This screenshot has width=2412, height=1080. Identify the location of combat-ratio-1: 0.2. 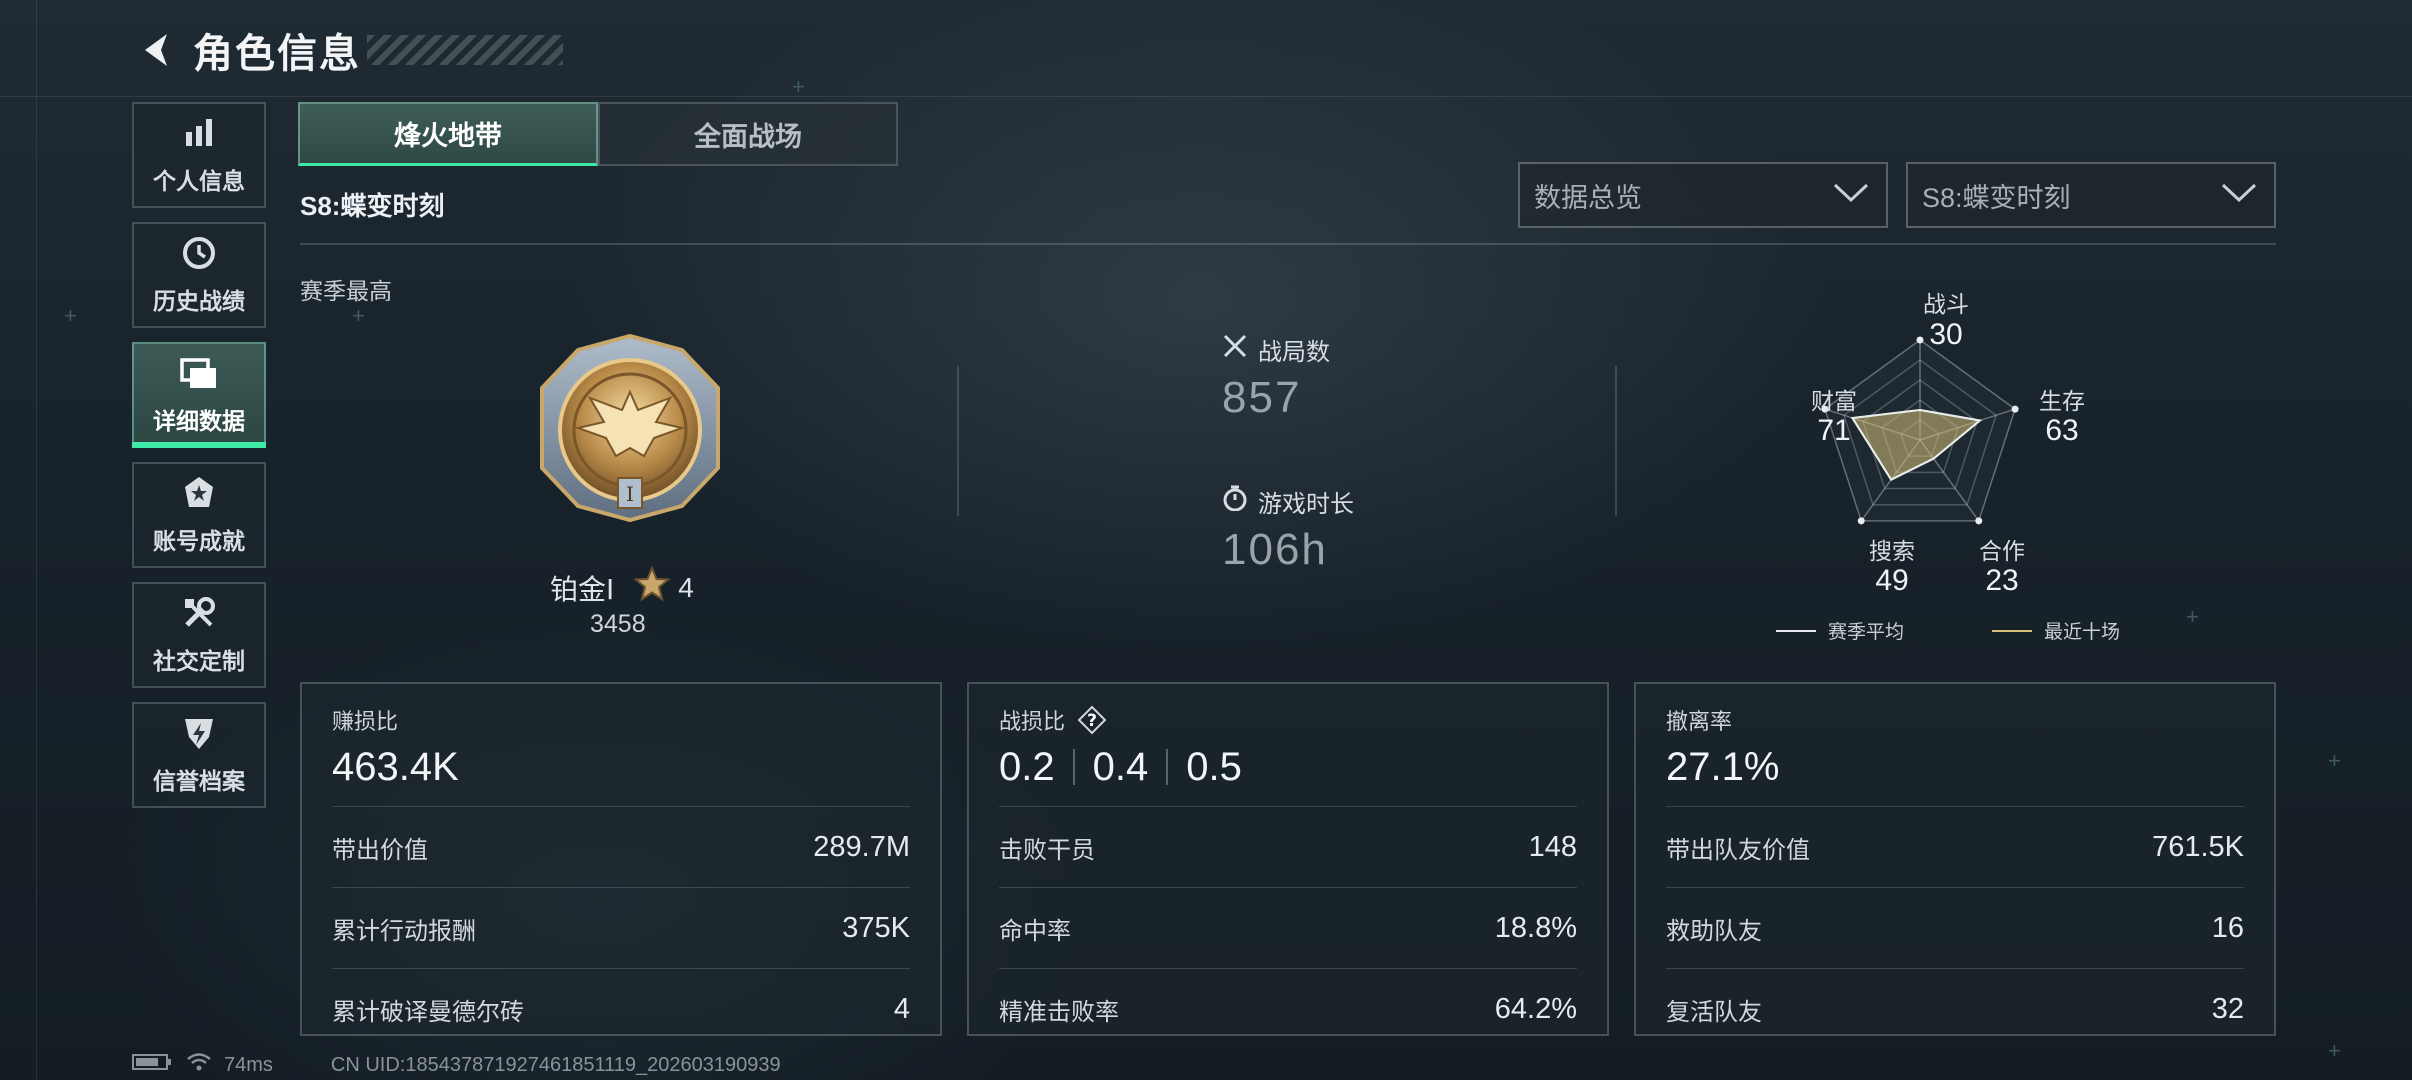
(1027, 766).